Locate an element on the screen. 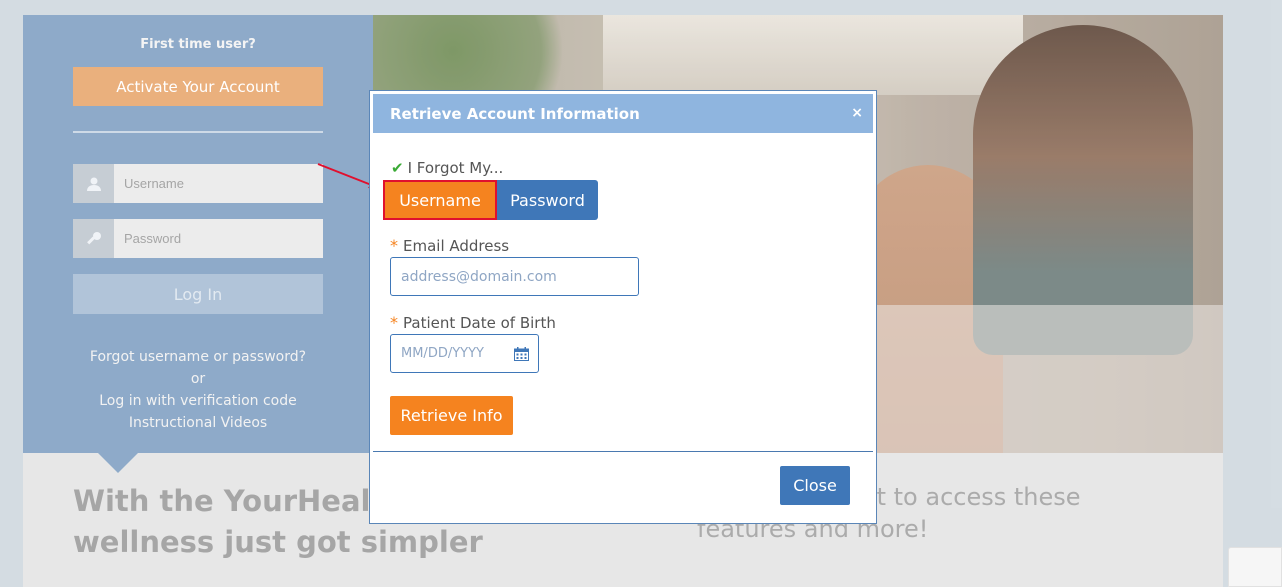 The height and width of the screenshot is (587, 1282). email-placeholder: address@domain.com is located at coordinates (479, 276).